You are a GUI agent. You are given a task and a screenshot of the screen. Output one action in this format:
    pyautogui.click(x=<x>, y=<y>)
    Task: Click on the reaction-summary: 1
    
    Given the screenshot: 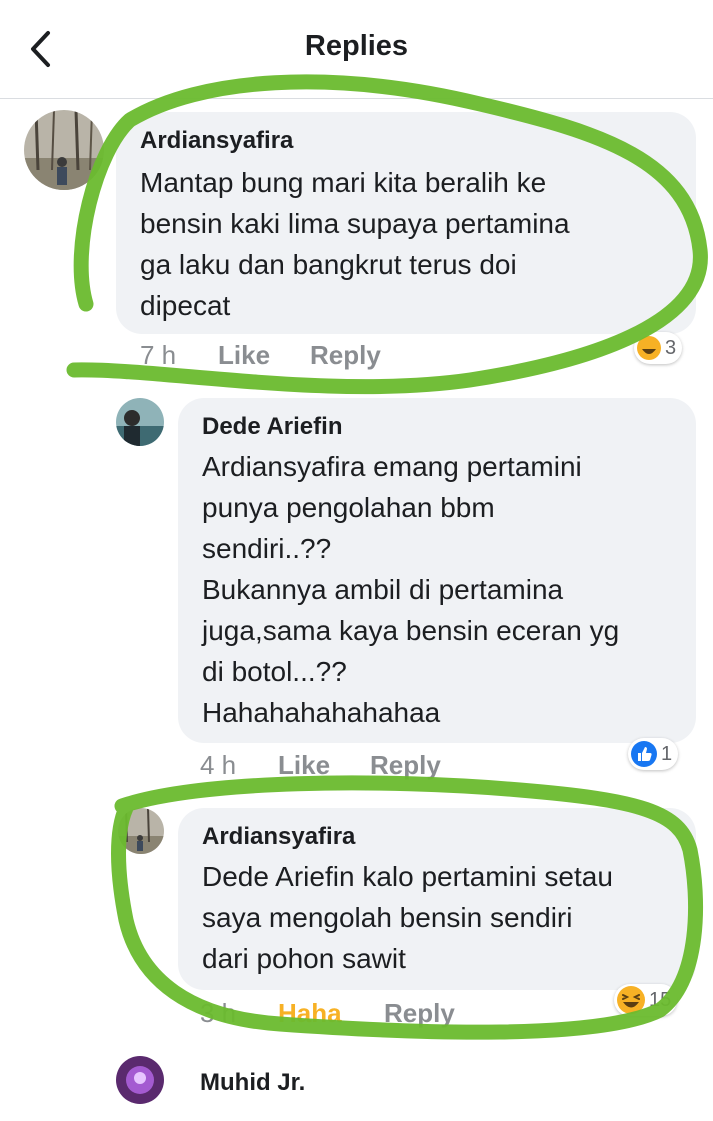 What is the action you would take?
    pyautogui.click(x=653, y=754)
    